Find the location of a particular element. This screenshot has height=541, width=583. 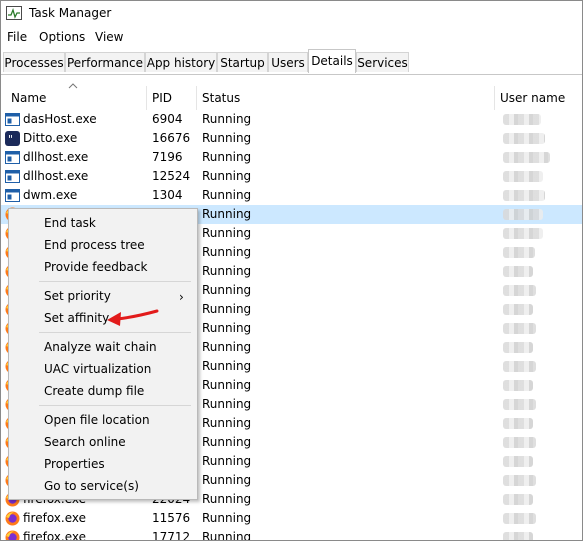

tab-performance: Performance is located at coordinates (105, 62).